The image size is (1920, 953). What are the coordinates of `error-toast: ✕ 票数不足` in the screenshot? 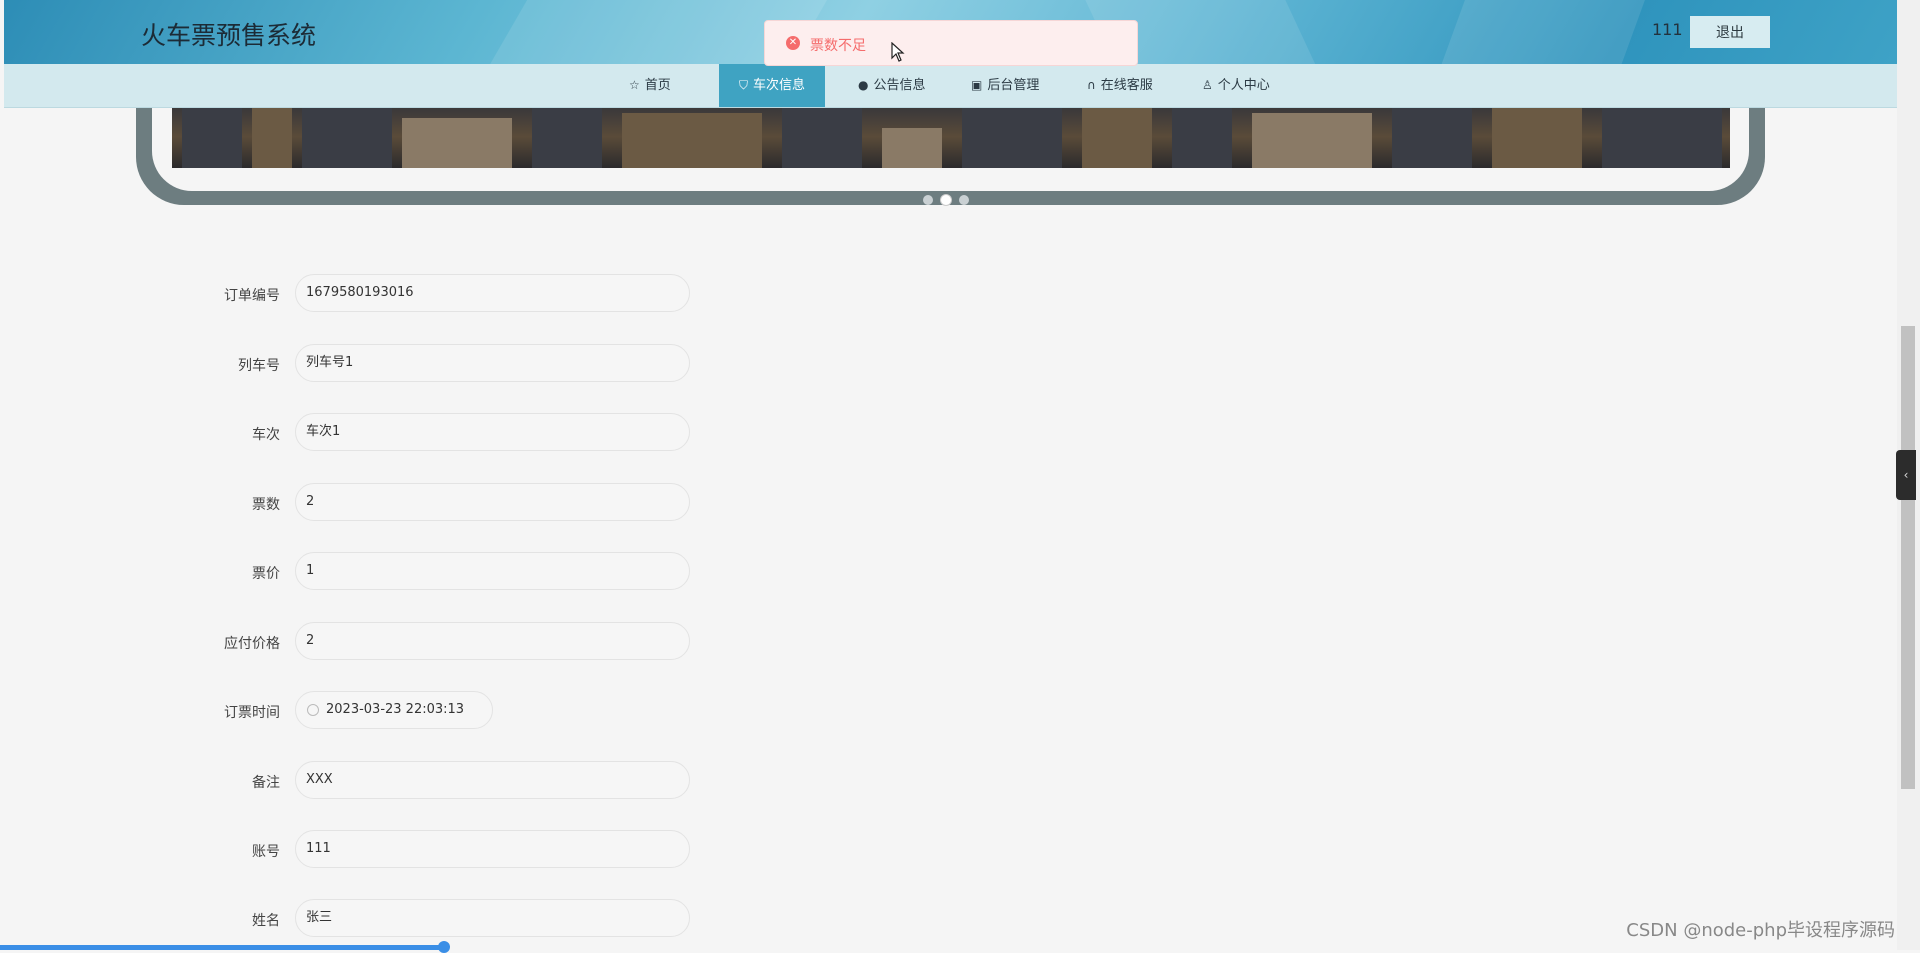 It's located at (951, 43).